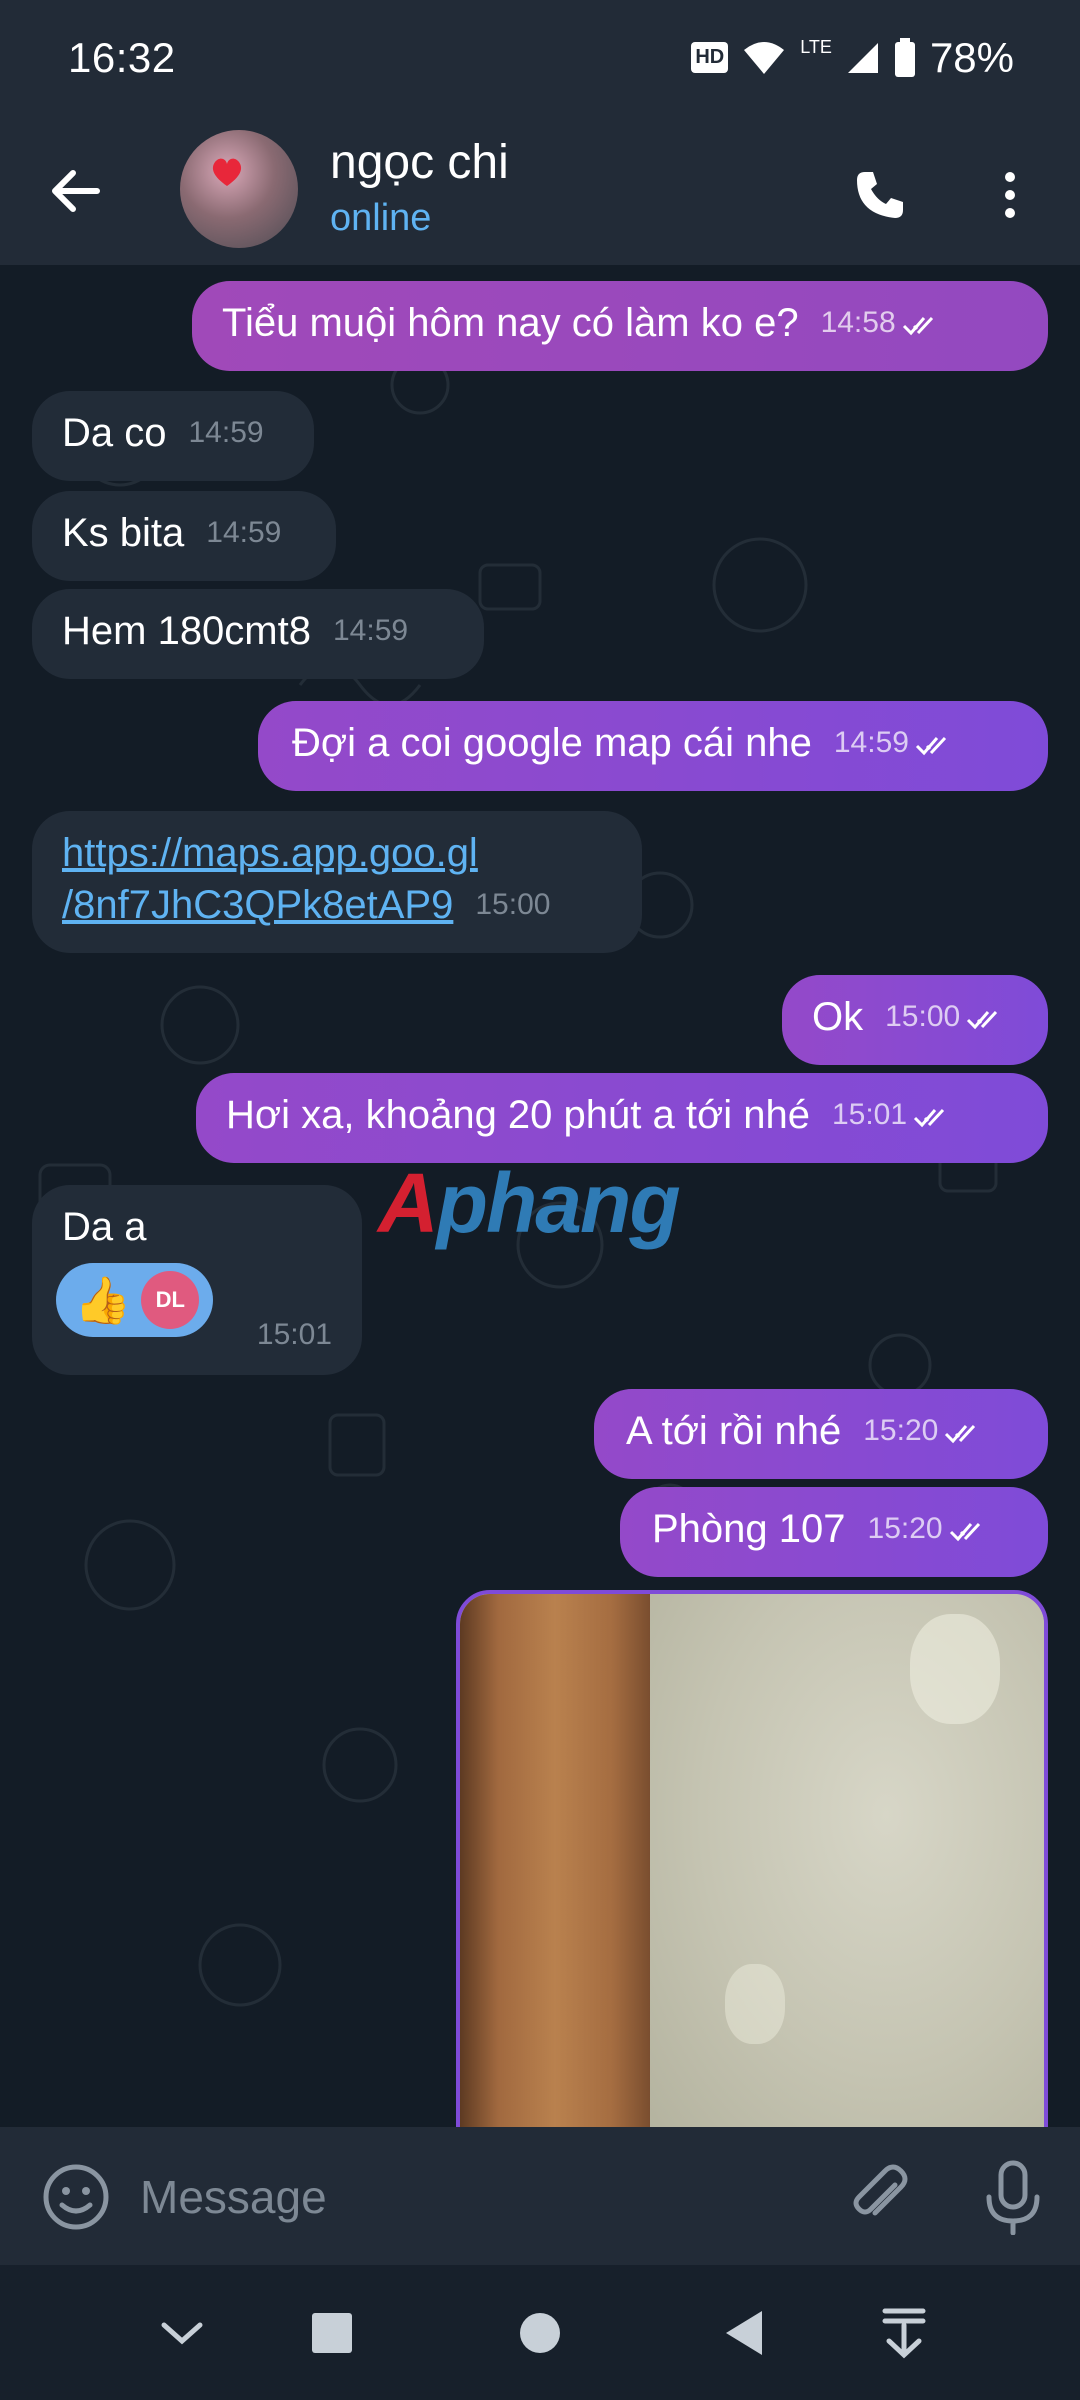  Describe the element at coordinates (880, 2190) in the screenshot. I see `attach-icon` at that location.